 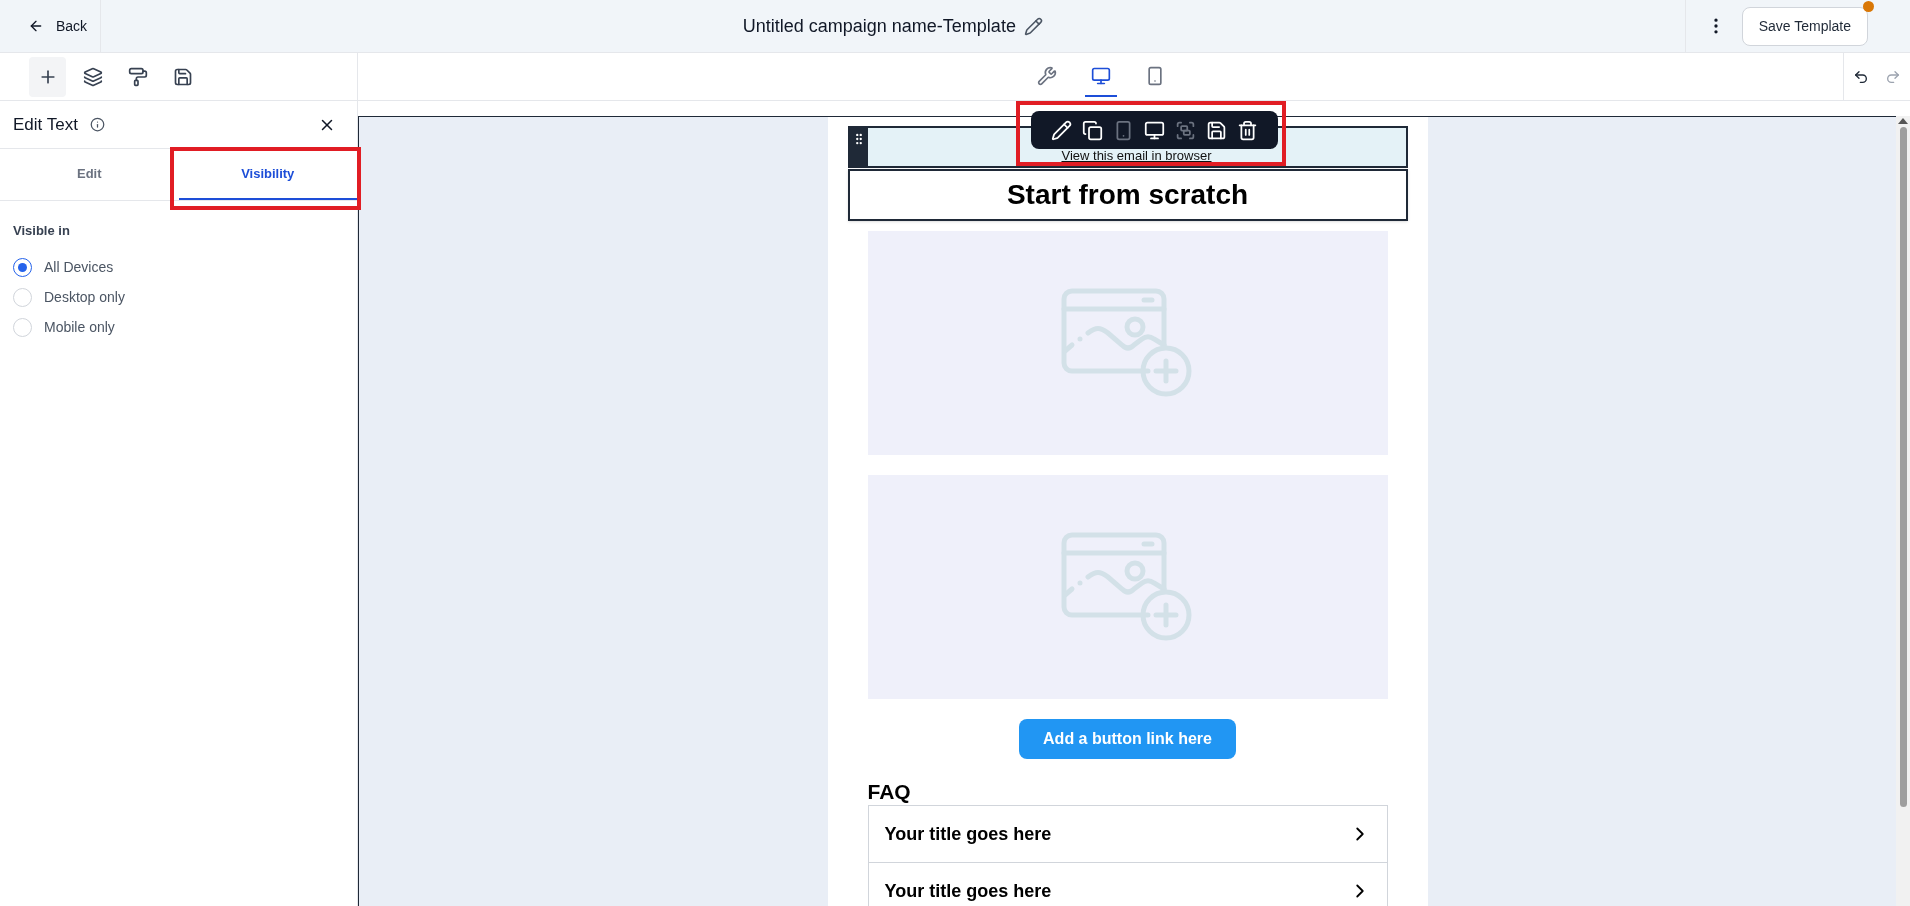 I want to click on undo-icon, so click(x=1861, y=76).